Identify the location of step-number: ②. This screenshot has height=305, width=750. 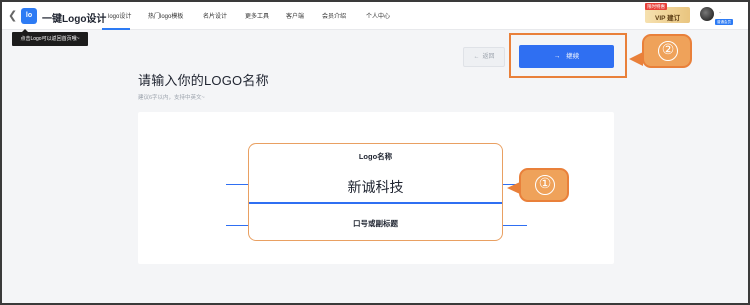
(668, 51).